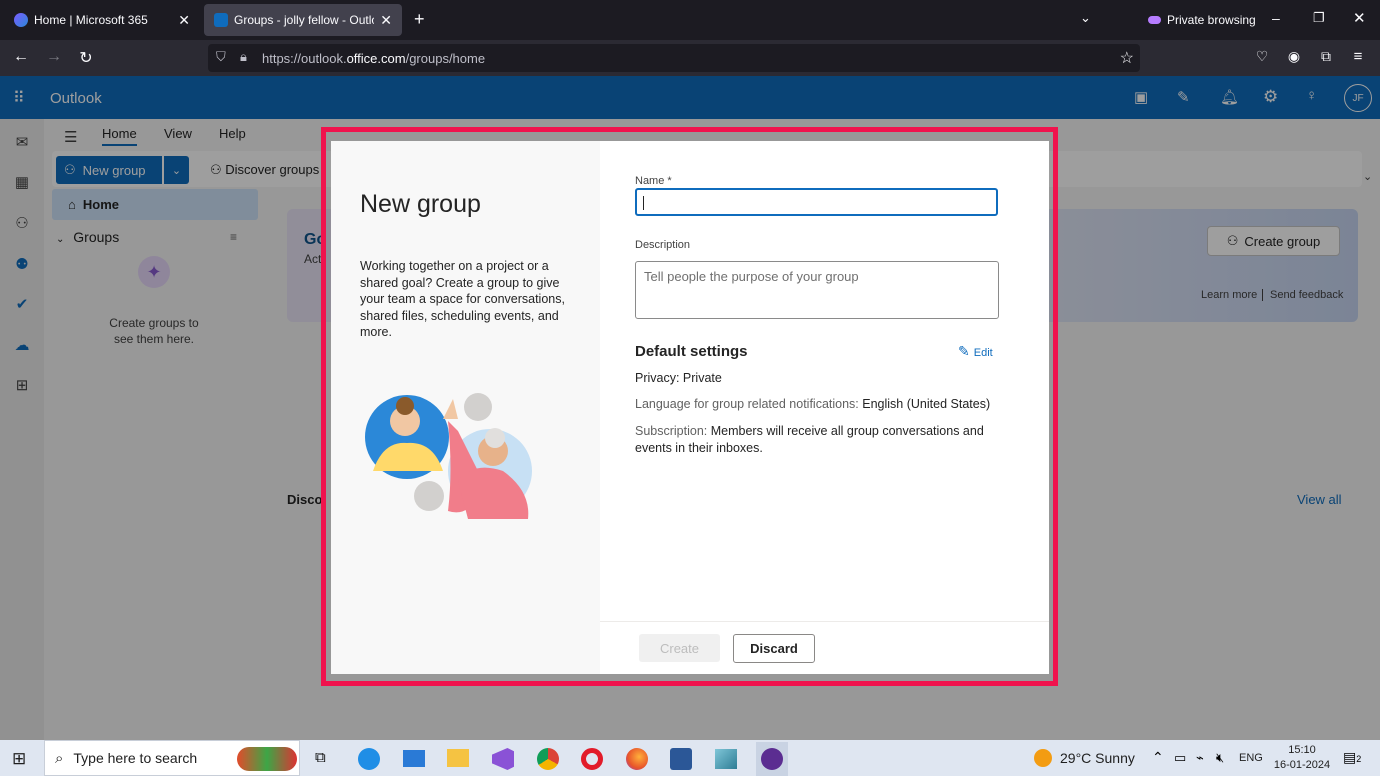 Image resolution: width=1380 pixels, height=776 pixels. I want to click on peppers-icon, so click(267, 759).